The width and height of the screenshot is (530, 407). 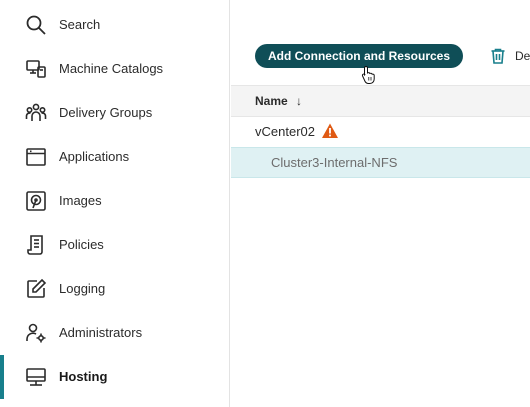 I want to click on sidebar-item-administrators: Administrators, so click(x=114, y=333).